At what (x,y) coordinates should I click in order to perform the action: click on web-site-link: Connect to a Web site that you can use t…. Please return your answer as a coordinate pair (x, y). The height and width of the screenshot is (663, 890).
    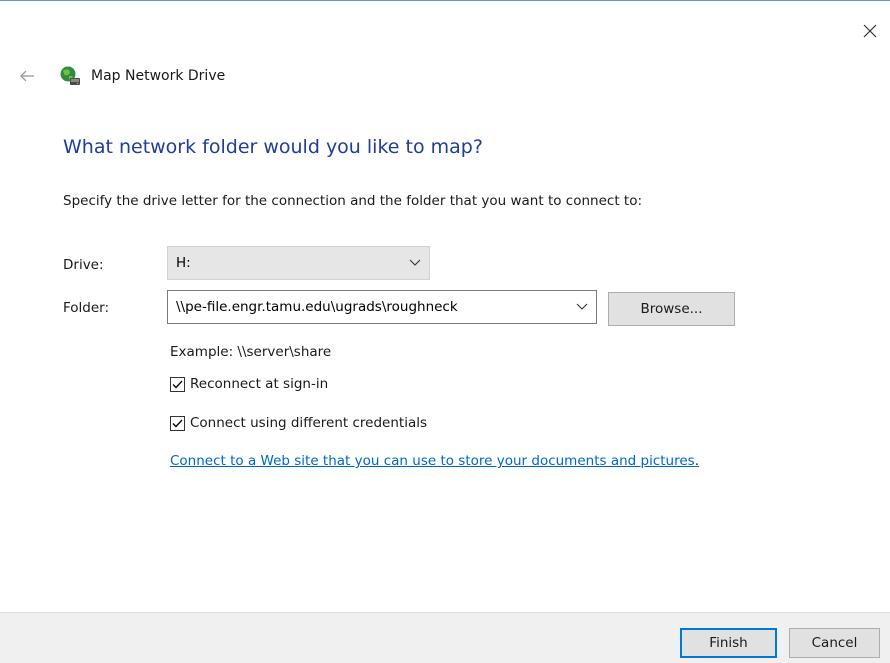
    Looking at the image, I should click on (432, 461).